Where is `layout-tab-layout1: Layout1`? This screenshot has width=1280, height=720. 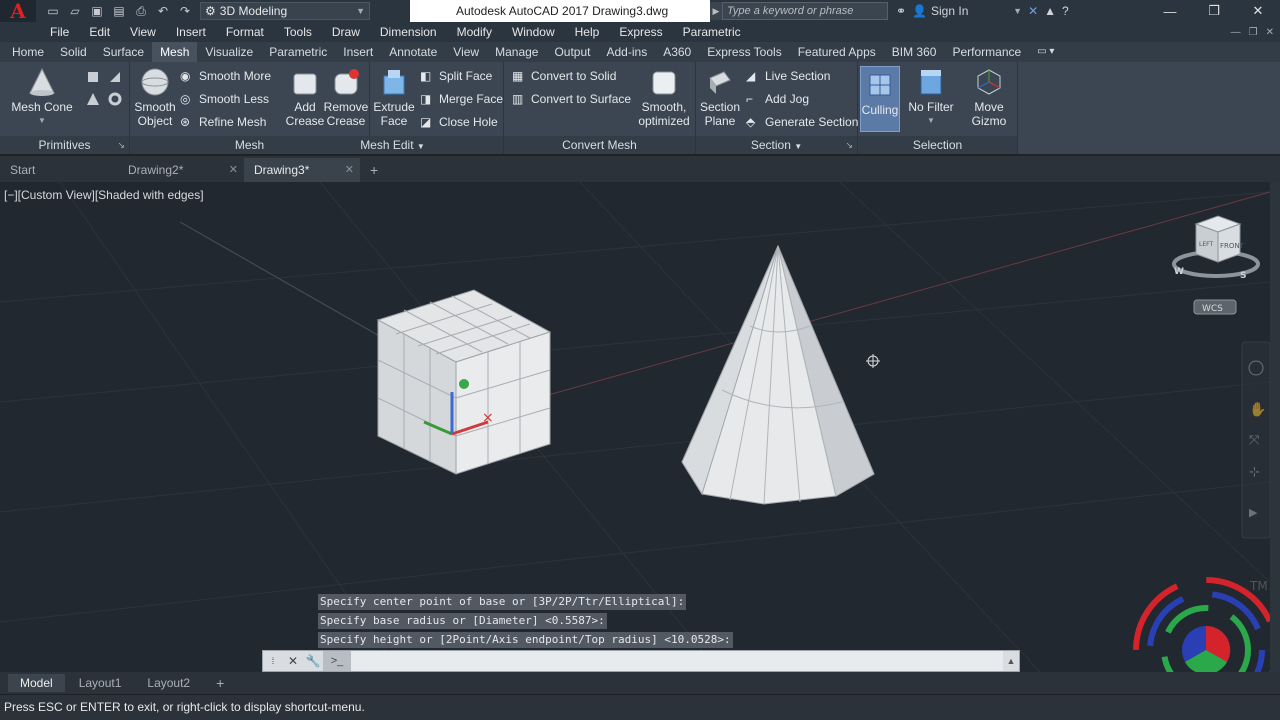 layout-tab-layout1: Layout1 is located at coordinates (100, 683).